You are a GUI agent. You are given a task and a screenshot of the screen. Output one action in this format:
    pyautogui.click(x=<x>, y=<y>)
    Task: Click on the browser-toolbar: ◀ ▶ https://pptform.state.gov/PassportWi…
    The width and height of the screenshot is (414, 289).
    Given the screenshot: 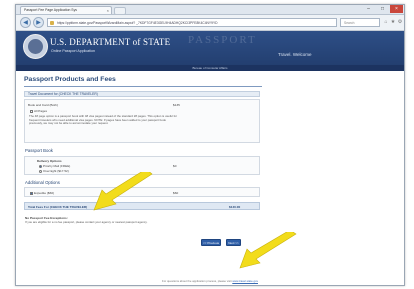 What is the action you would take?
    pyautogui.click(x=210, y=23)
    